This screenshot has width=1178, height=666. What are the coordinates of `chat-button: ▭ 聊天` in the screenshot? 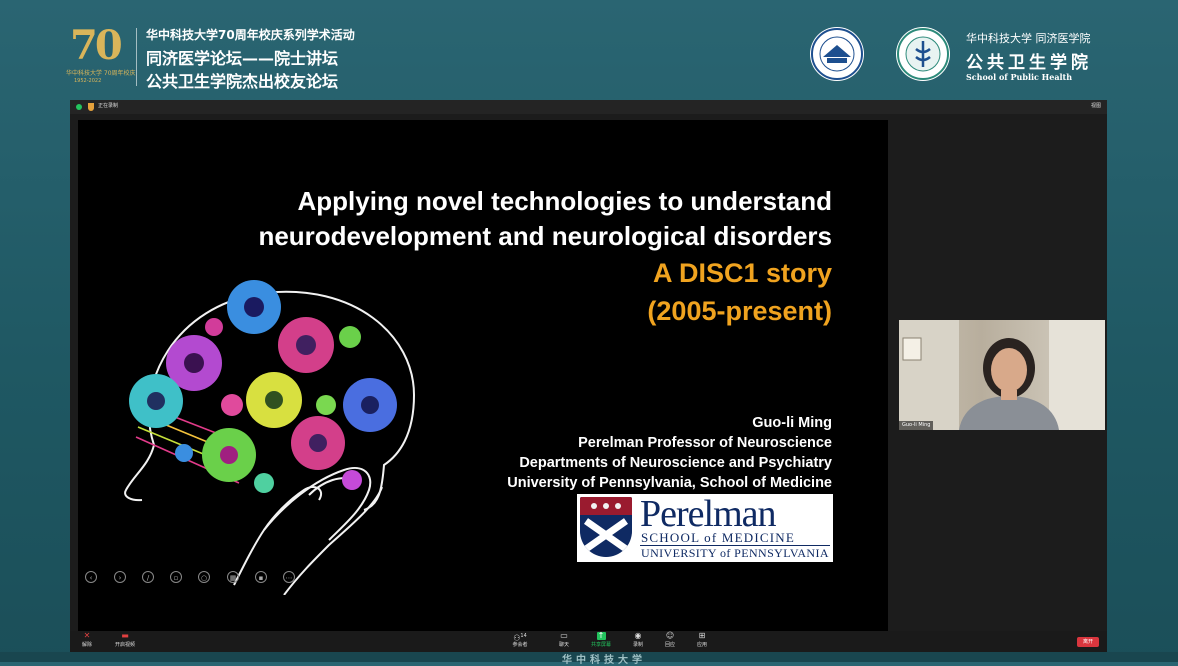 It's located at (564, 640).